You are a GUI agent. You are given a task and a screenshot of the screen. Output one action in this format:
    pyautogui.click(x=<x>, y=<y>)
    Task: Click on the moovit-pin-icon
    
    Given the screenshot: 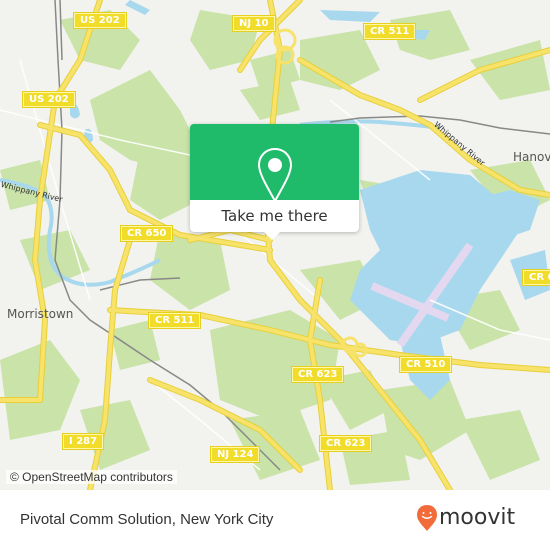 What is the action you would take?
    pyautogui.click(x=427, y=518)
    